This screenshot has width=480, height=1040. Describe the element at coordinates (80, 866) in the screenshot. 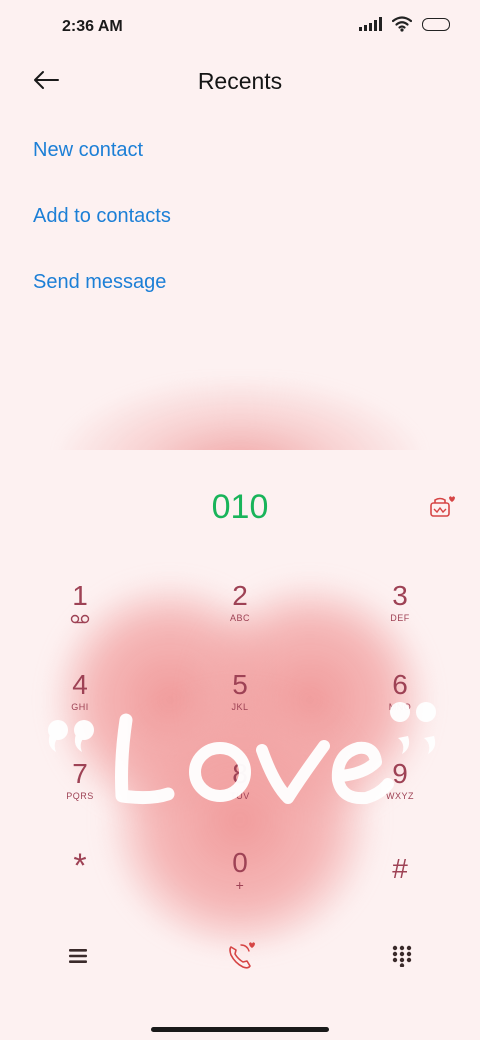

I see `key-digit: *` at that location.